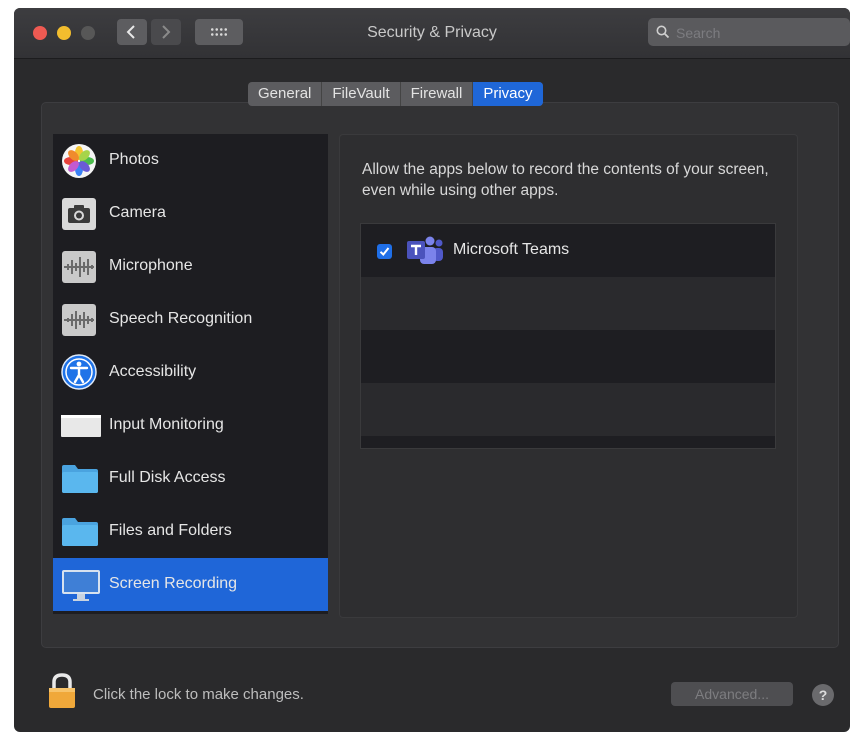 This screenshot has width=851, height=734. Describe the element at coordinates (153, 371) in the screenshot. I see `sidebar-item-label: Accessibility` at that location.